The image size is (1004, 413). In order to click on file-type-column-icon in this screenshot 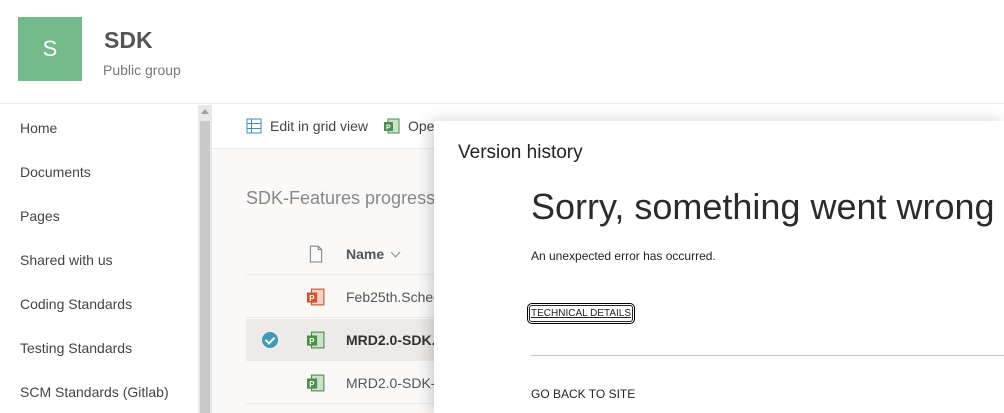, I will do `click(316, 254)`.